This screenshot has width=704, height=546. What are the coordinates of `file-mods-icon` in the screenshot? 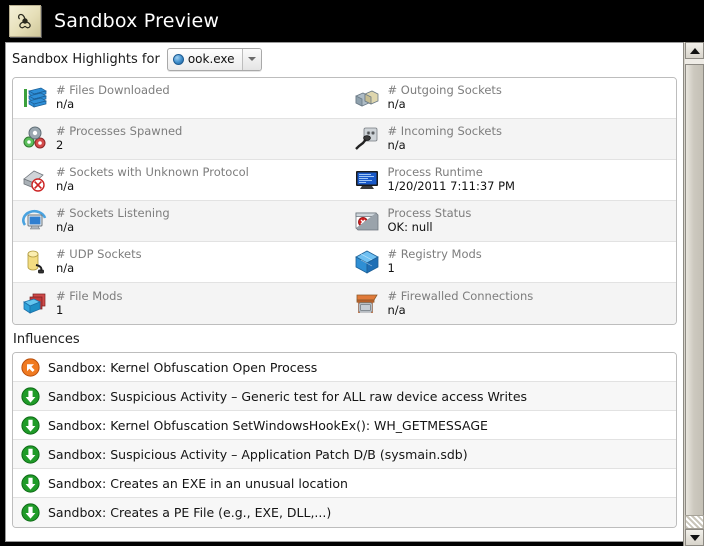 It's located at (35, 304).